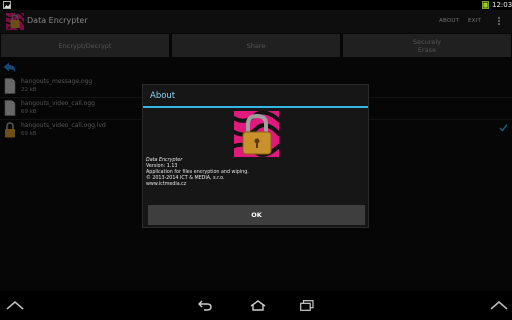  I want to click on screenshot-icon, so click(499, 305).